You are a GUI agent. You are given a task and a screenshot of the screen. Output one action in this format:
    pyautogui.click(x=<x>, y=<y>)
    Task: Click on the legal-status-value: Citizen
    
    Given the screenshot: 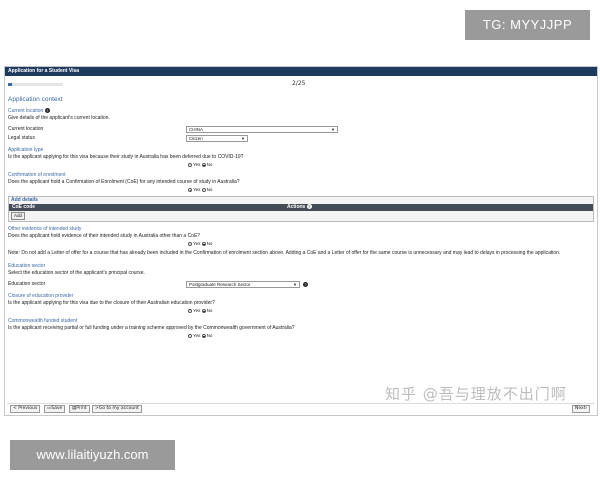 What is the action you would take?
    pyautogui.click(x=196, y=138)
    